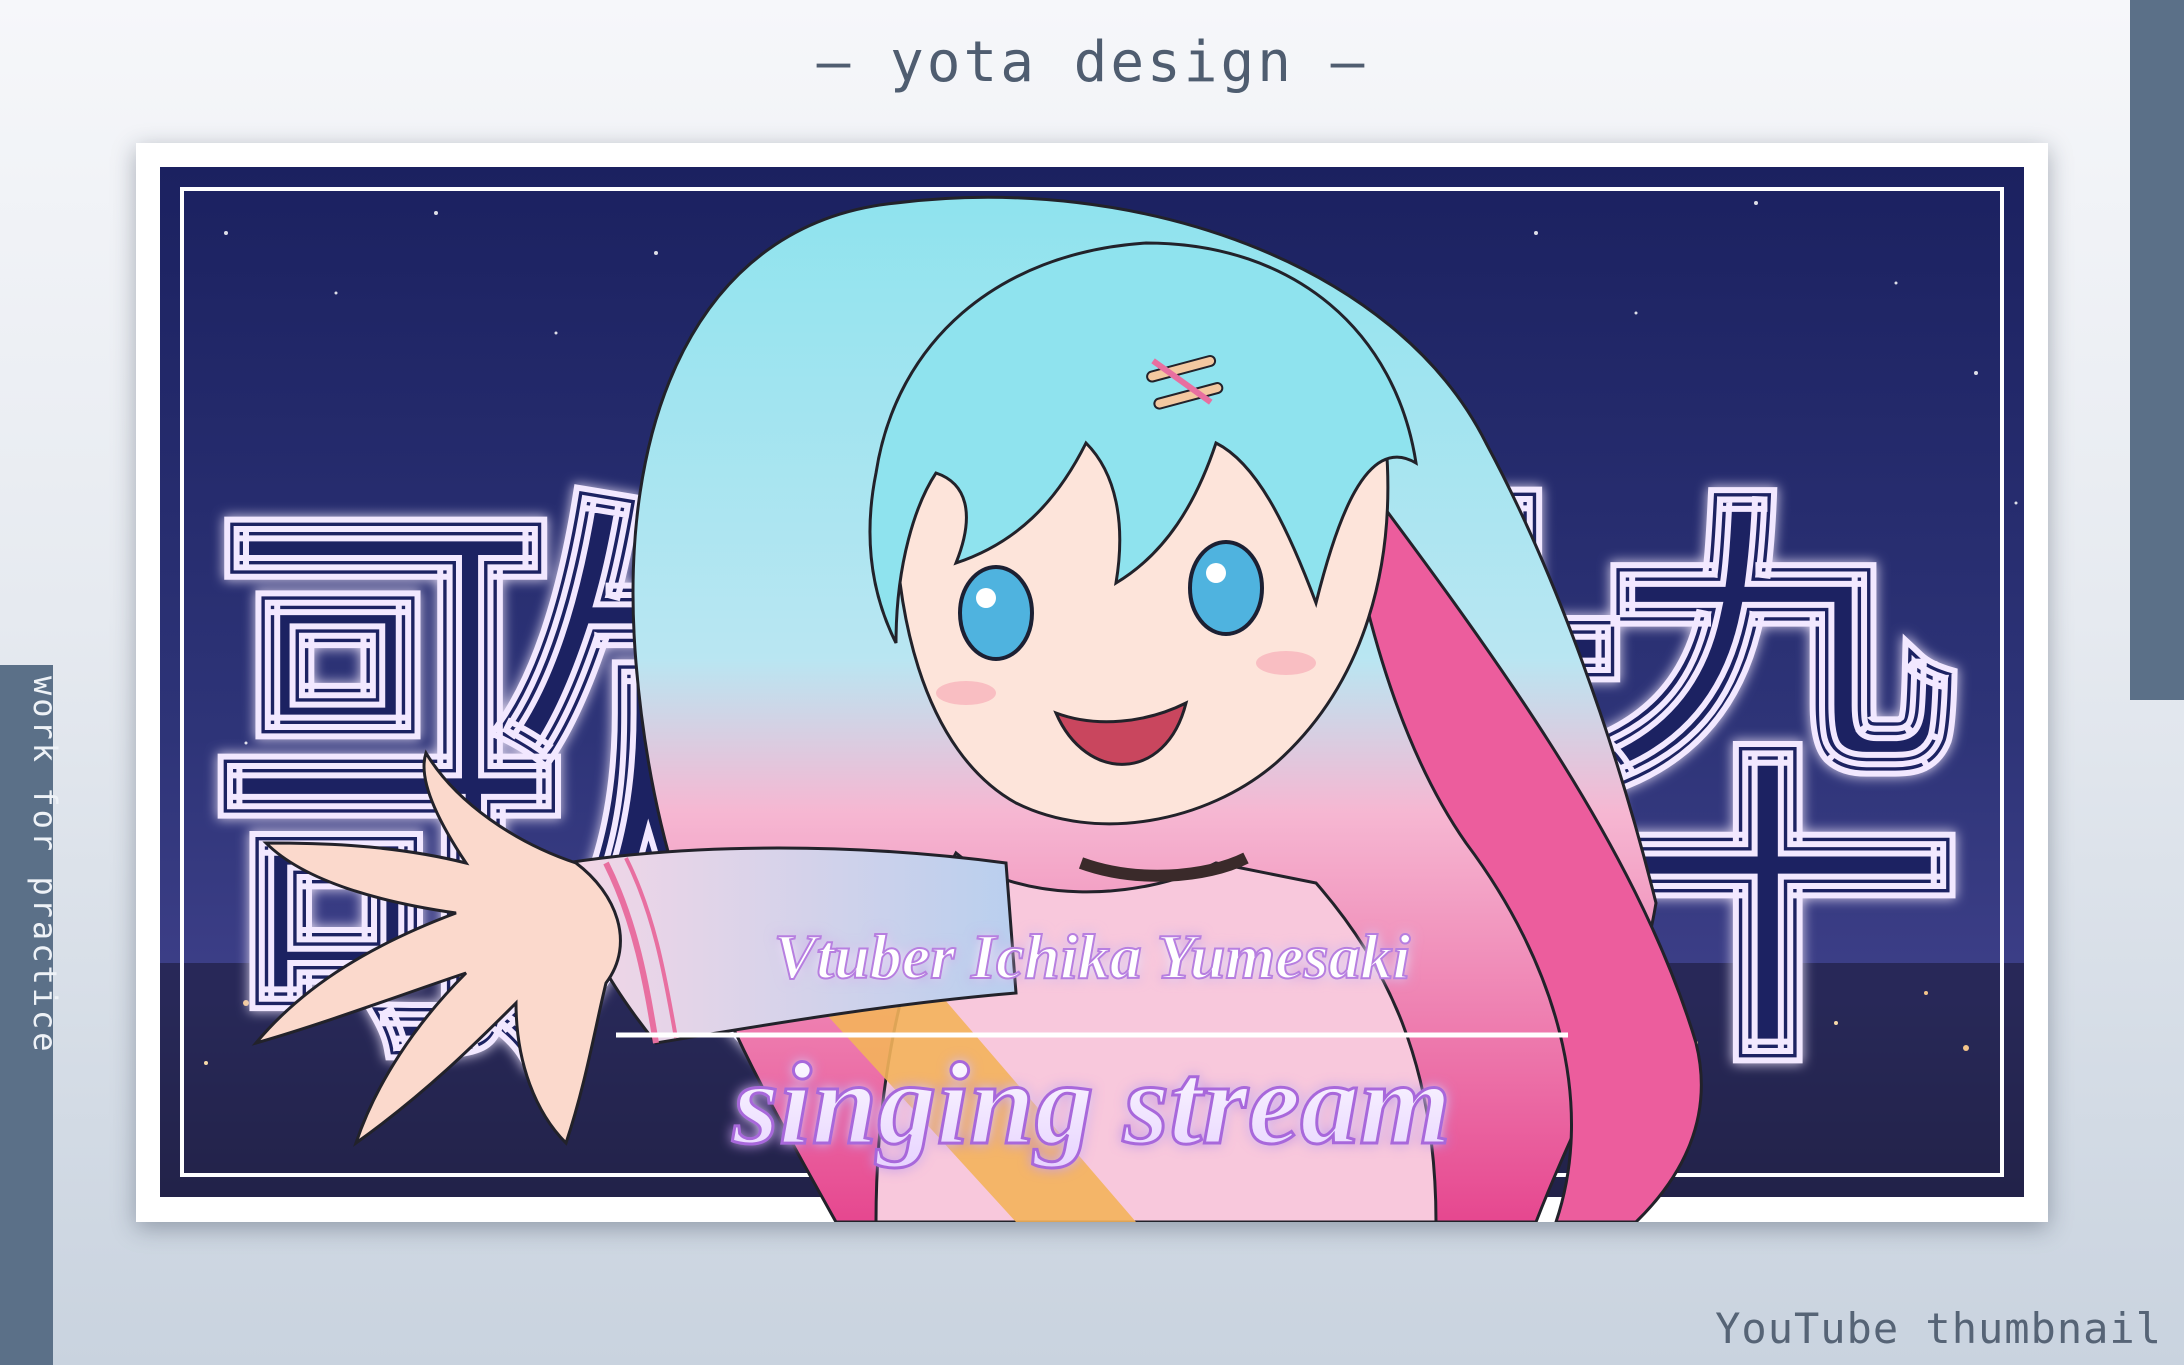 The image size is (2184, 1365). What do you see at coordinates (1091, 1103) in the screenshot?
I see `title-text: singing stream` at bounding box center [1091, 1103].